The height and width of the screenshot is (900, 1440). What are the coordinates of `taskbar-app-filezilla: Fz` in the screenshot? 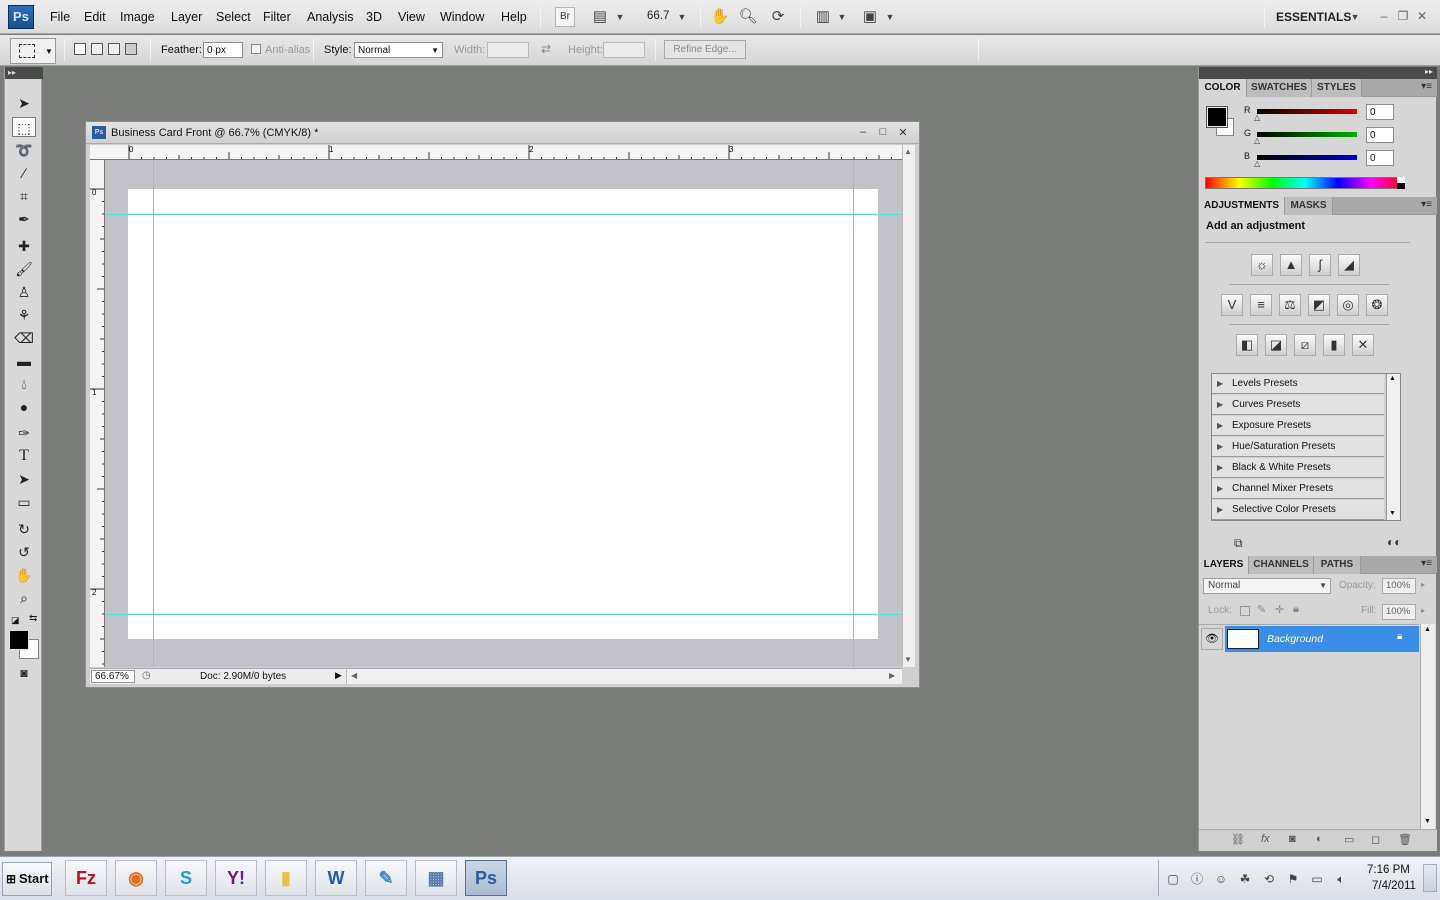 It's located at (86, 878).